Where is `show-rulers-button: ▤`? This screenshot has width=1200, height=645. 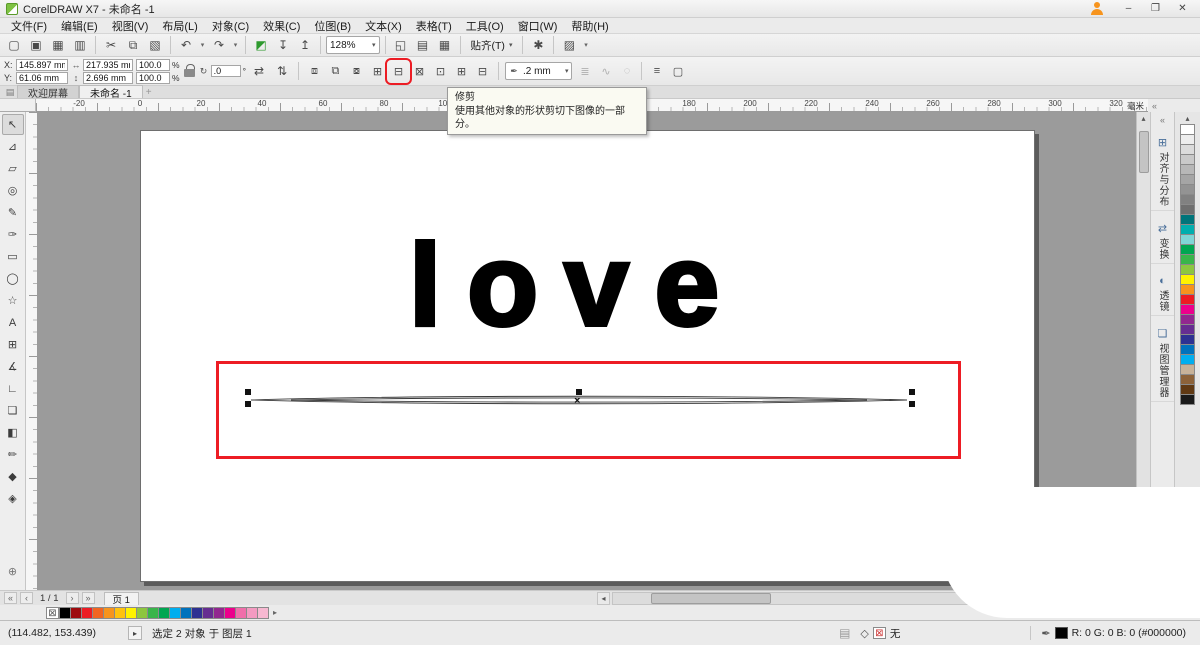
show-rulers-button: ▤ is located at coordinates (423, 45).